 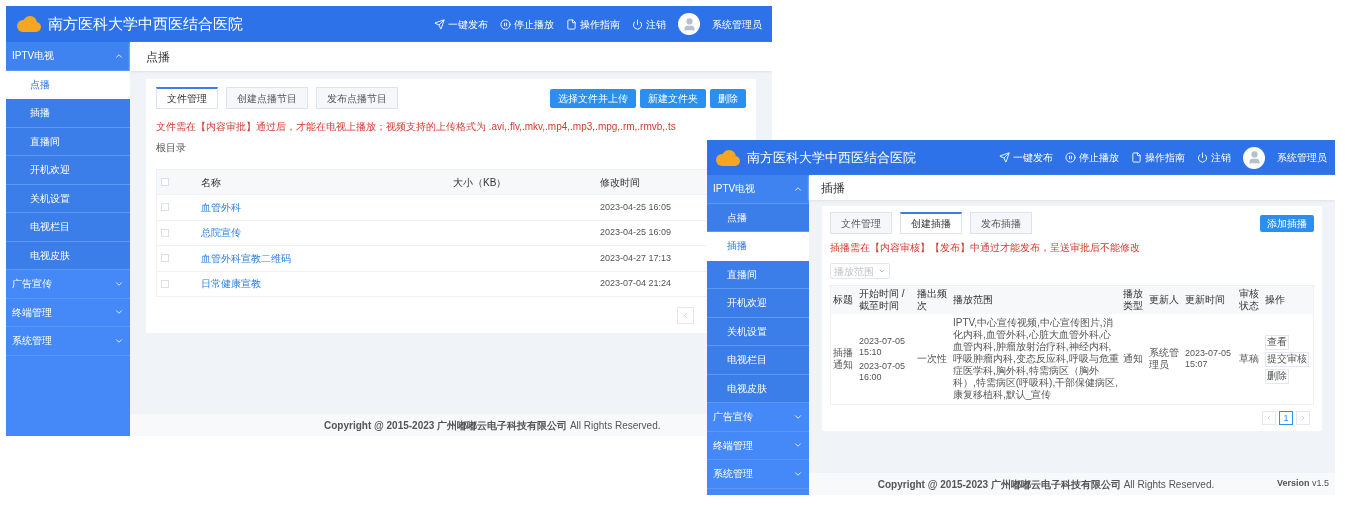 I want to click on table-cell: 2023-04-25 16:05, so click(x=636, y=207).